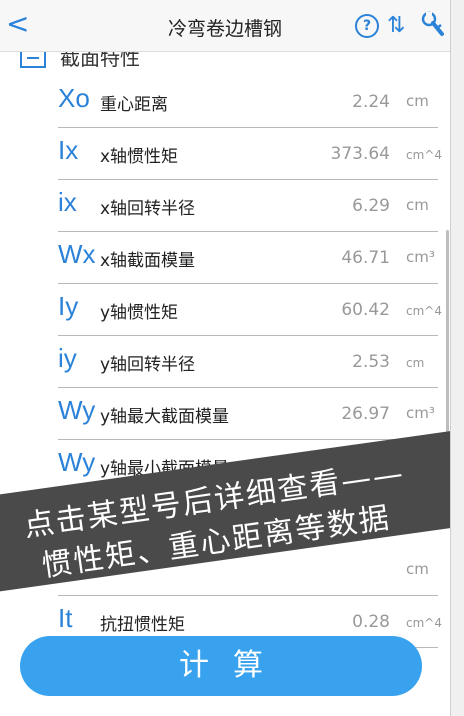 The width and height of the screenshot is (464, 716). I want to click on property-symbol: It, so click(65, 618).